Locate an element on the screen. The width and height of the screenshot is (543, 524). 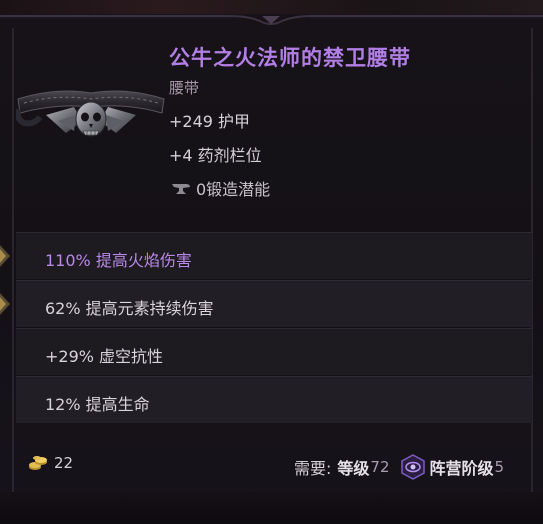
belt-item-icon is located at coordinates (90, 116).